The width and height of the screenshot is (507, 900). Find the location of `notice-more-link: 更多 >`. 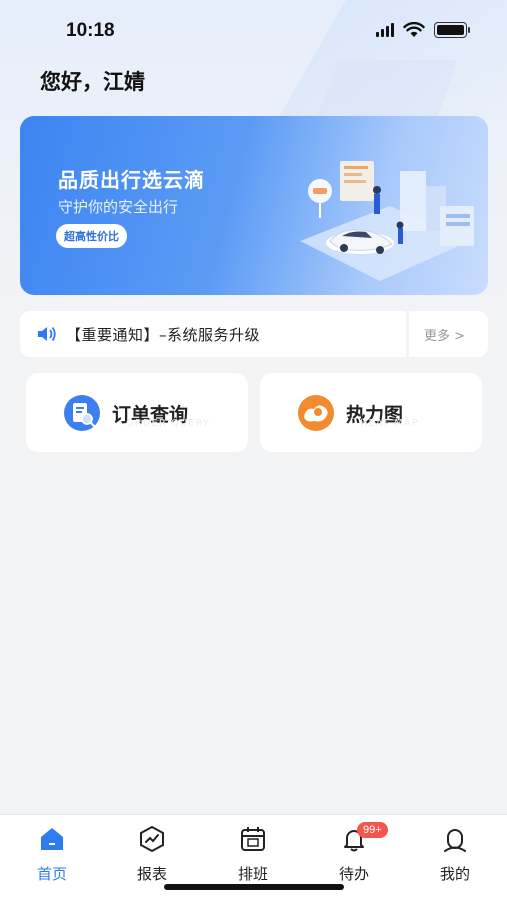

notice-more-link: 更多 > is located at coordinates (444, 334).